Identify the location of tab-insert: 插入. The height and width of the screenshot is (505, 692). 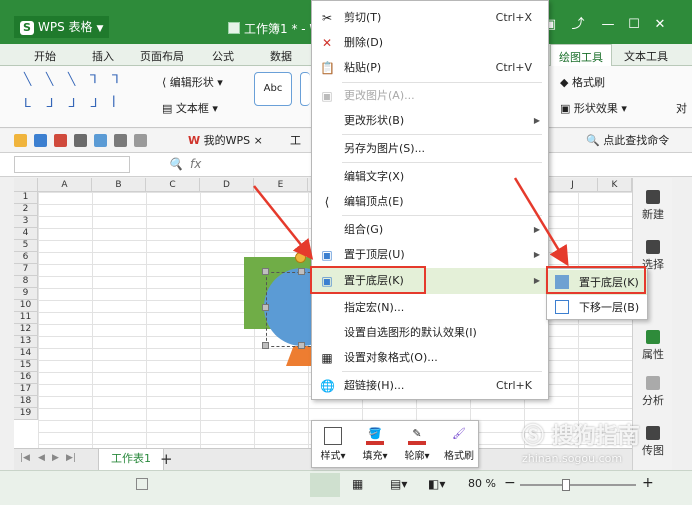
(103, 56).